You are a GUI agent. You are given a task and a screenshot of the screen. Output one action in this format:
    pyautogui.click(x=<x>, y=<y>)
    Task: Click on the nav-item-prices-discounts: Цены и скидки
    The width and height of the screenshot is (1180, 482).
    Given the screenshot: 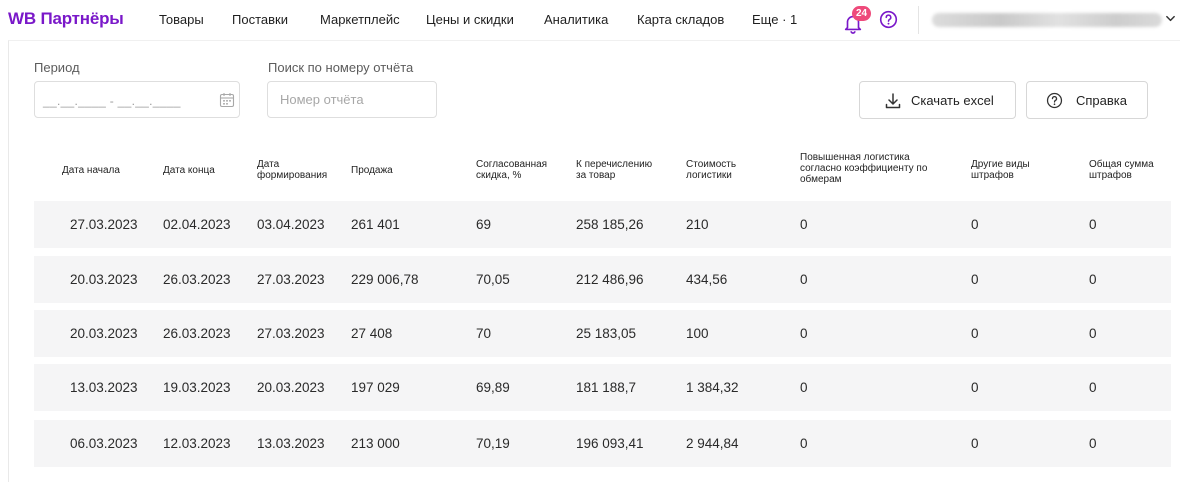 What is the action you would take?
    pyautogui.click(x=470, y=19)
    